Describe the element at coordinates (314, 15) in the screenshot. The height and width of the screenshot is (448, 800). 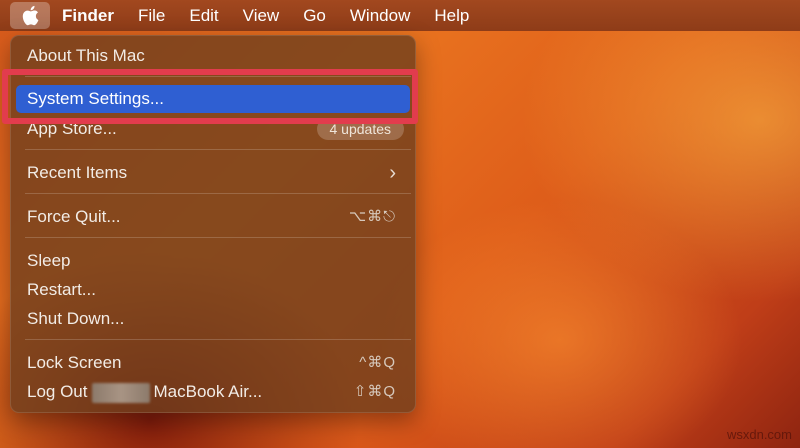
I see `menu-go: Go` at that location.